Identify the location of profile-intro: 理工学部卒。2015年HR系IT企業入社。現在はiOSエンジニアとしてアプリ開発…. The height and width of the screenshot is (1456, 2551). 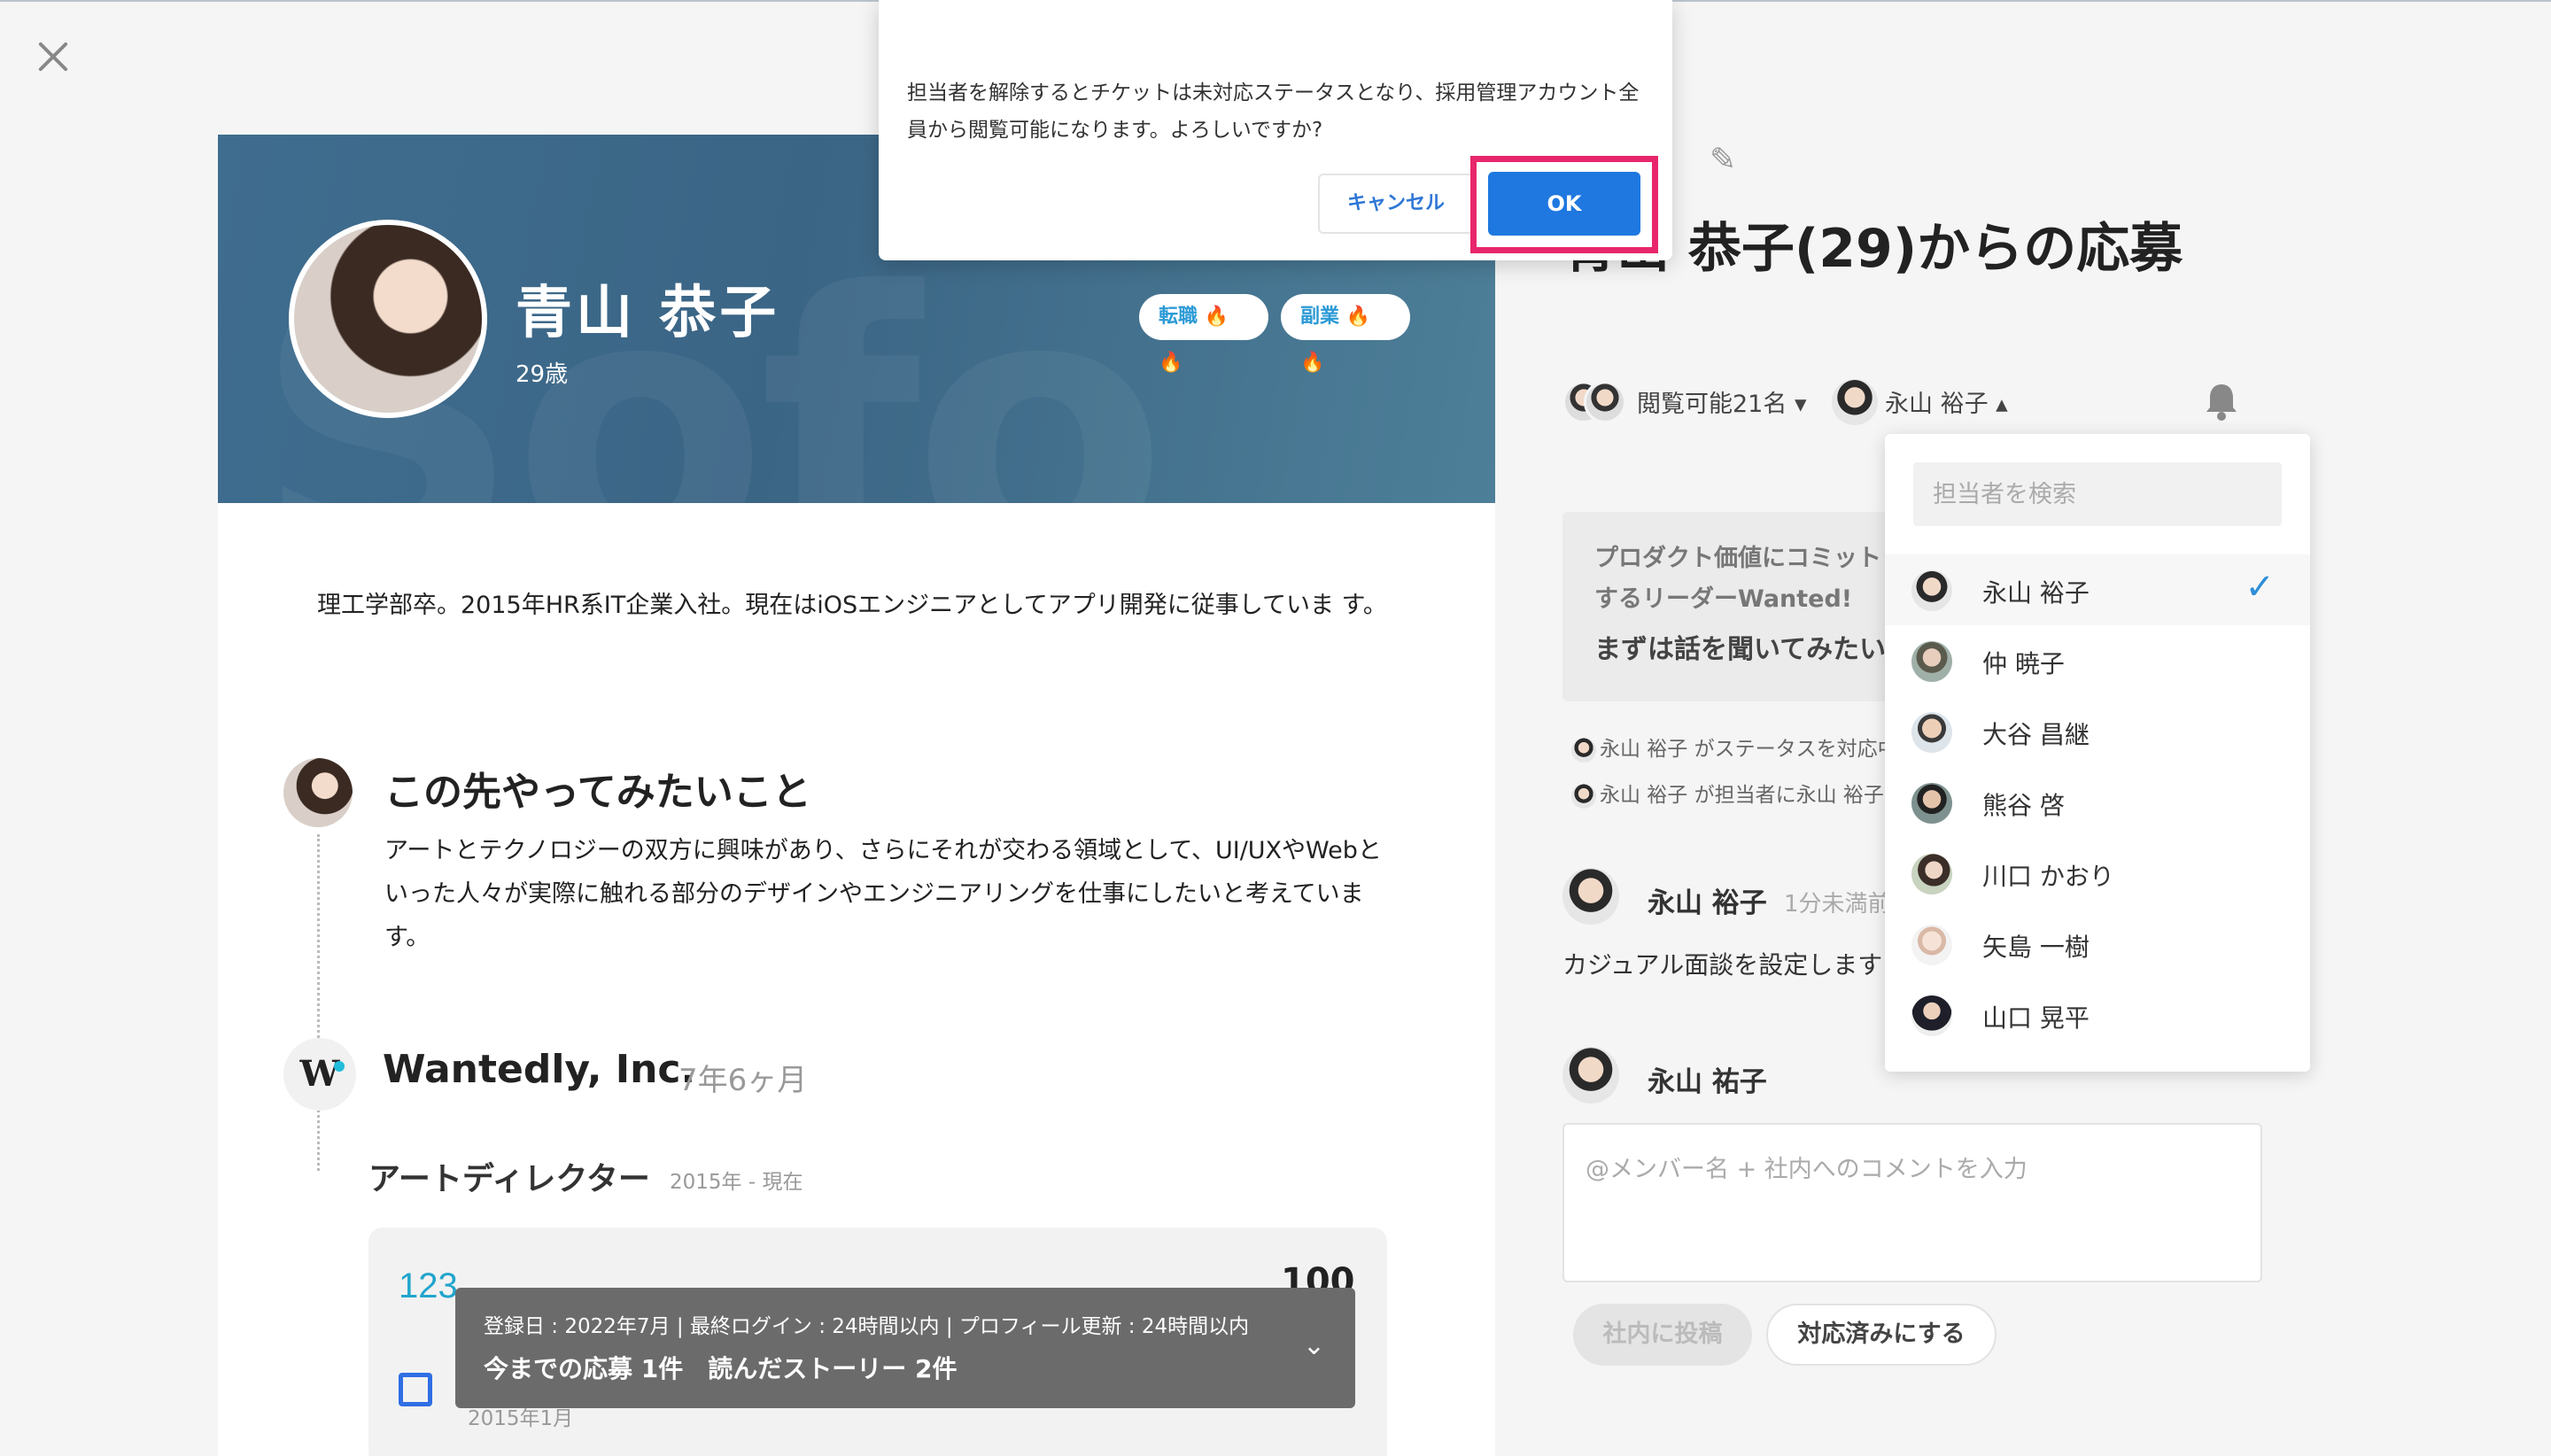
(852, 605).